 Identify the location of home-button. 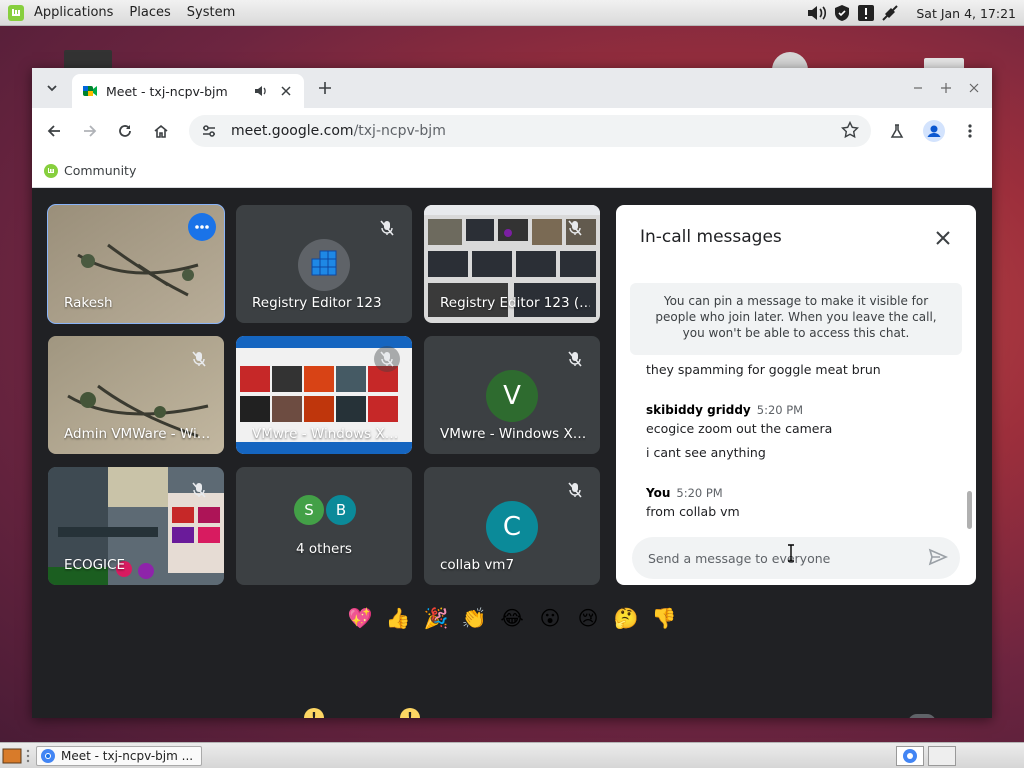
(161, 131).